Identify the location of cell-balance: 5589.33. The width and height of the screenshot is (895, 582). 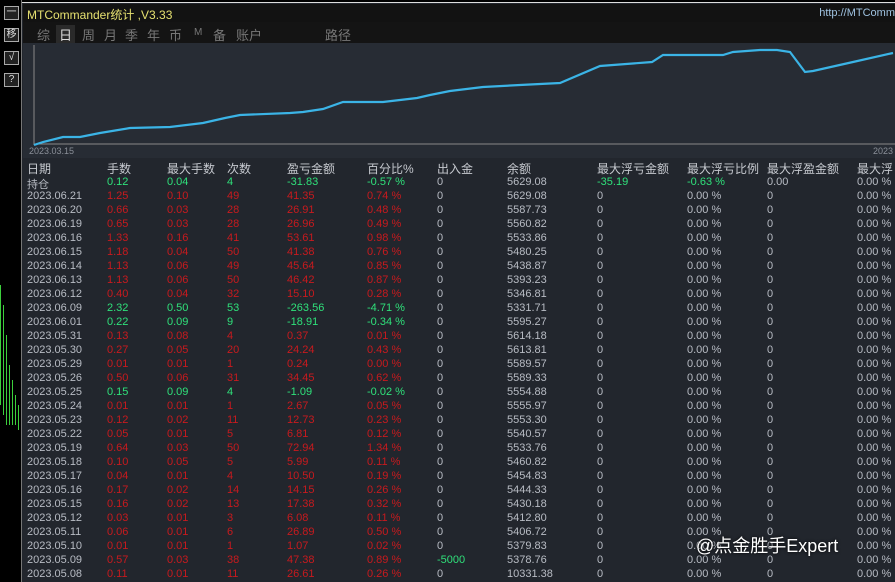
(527, 378).